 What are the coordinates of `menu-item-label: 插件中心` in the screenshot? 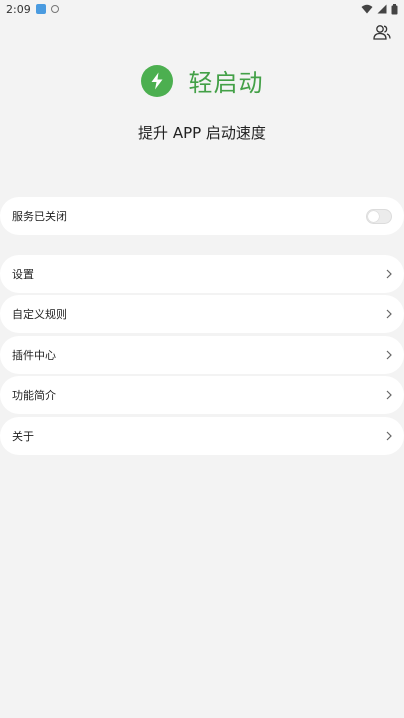 It's located at (34, 355).